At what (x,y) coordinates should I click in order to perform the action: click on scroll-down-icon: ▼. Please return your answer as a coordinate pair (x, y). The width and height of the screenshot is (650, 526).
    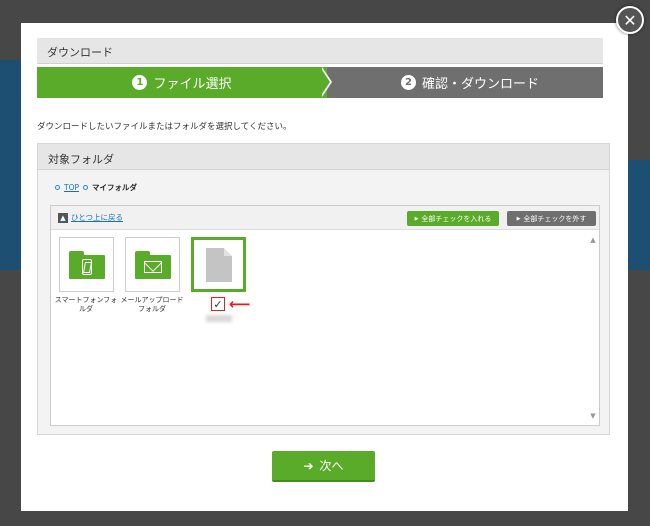
    Looking at the image, I should click on (593, 416).